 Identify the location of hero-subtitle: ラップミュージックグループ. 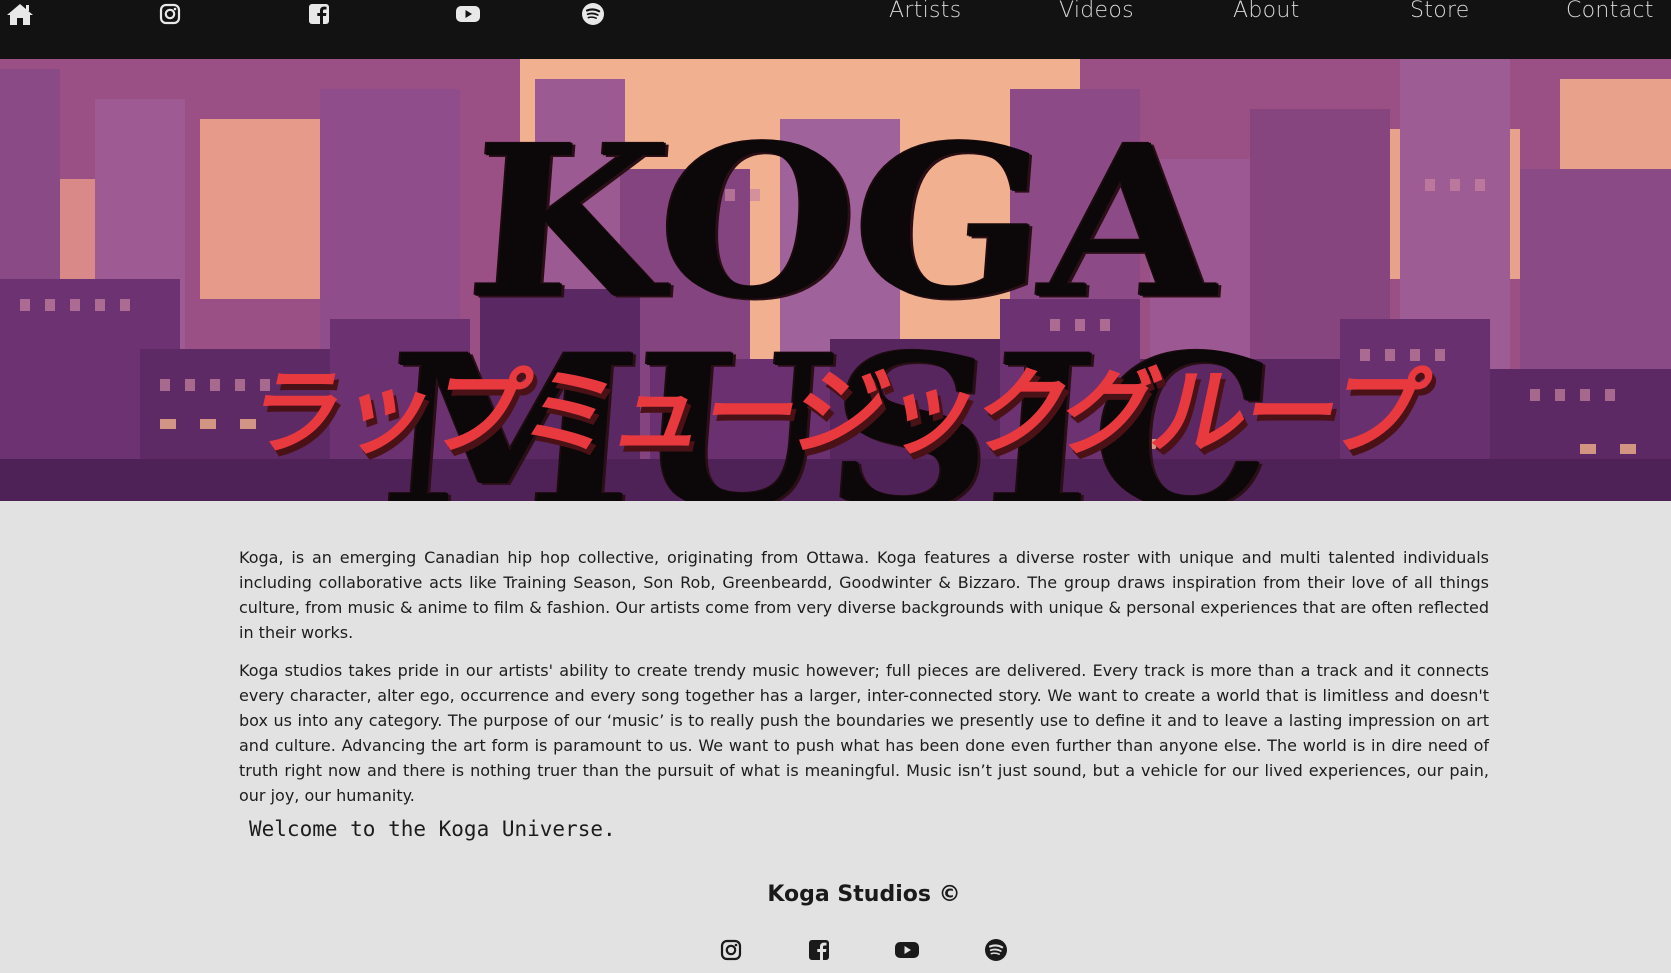
(836, 413).